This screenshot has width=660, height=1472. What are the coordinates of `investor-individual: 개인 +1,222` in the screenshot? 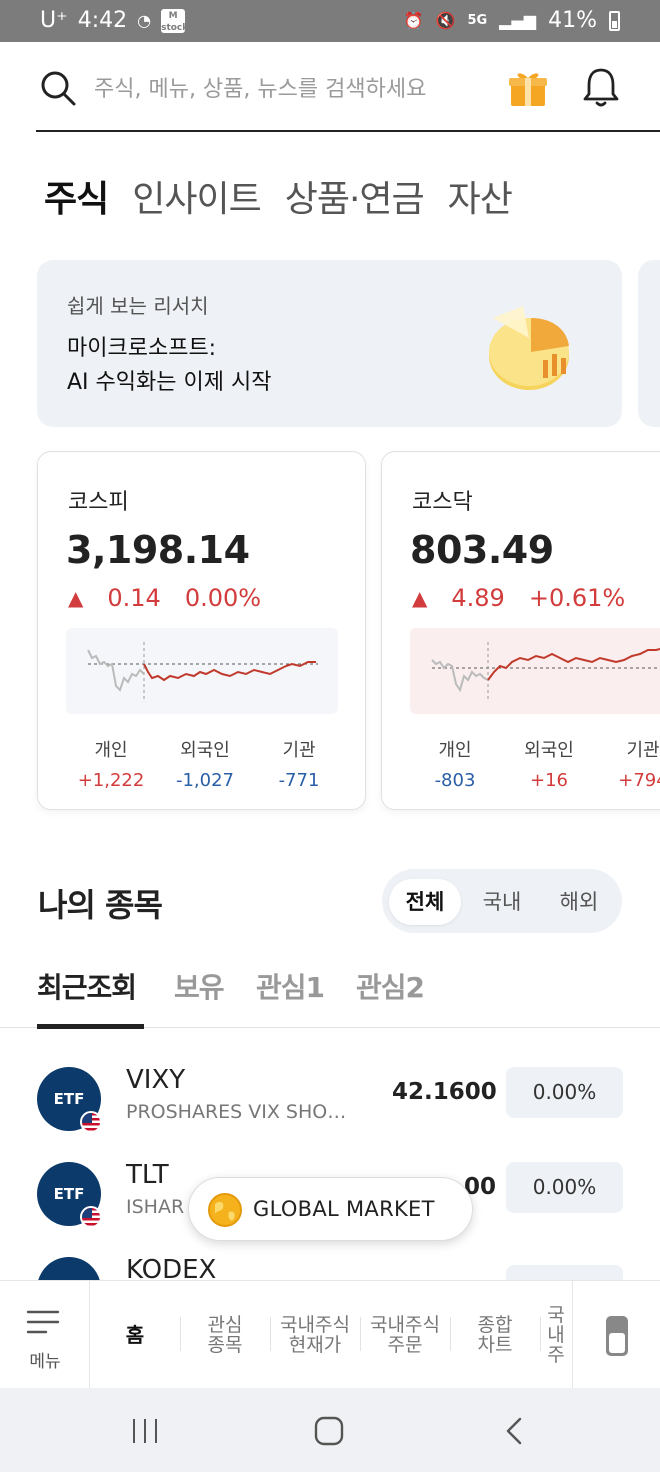 It's located at (111, 763).